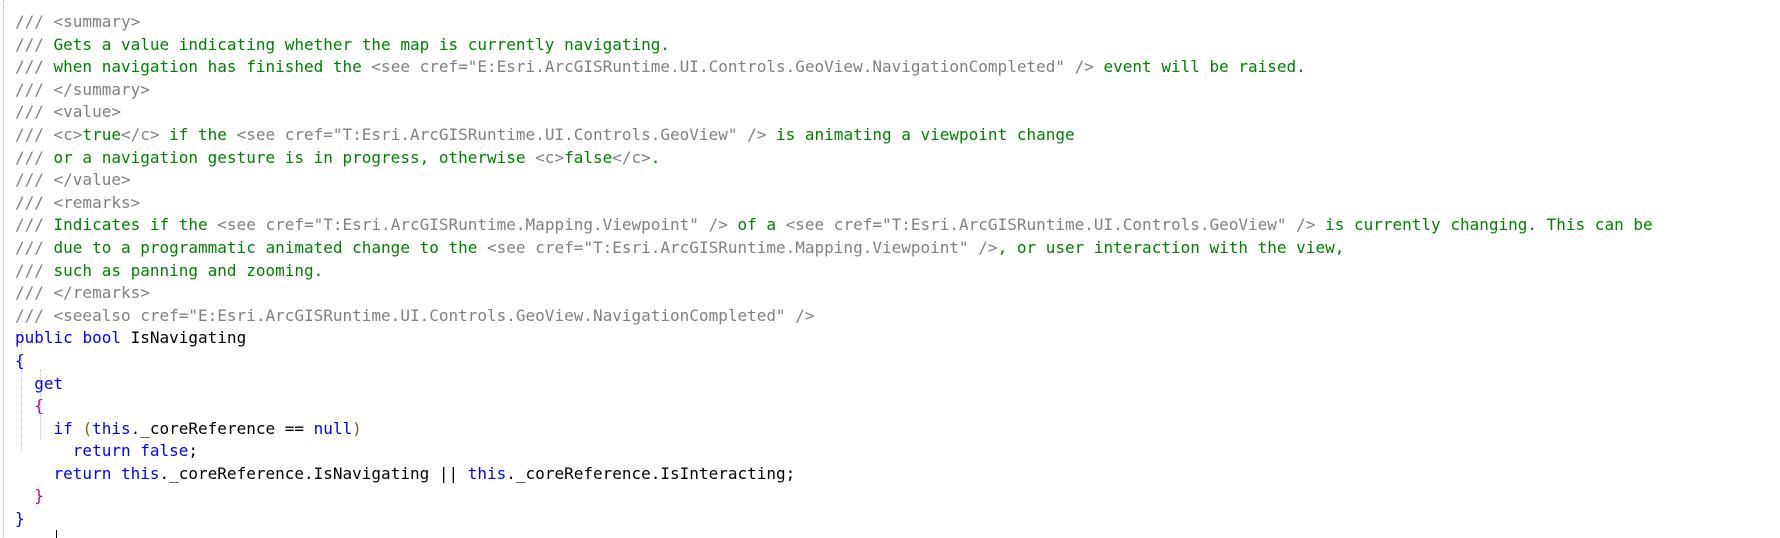 The height and width of the screenshot is (538, 1780). I want to click on code-token: ), so click(357, 428).